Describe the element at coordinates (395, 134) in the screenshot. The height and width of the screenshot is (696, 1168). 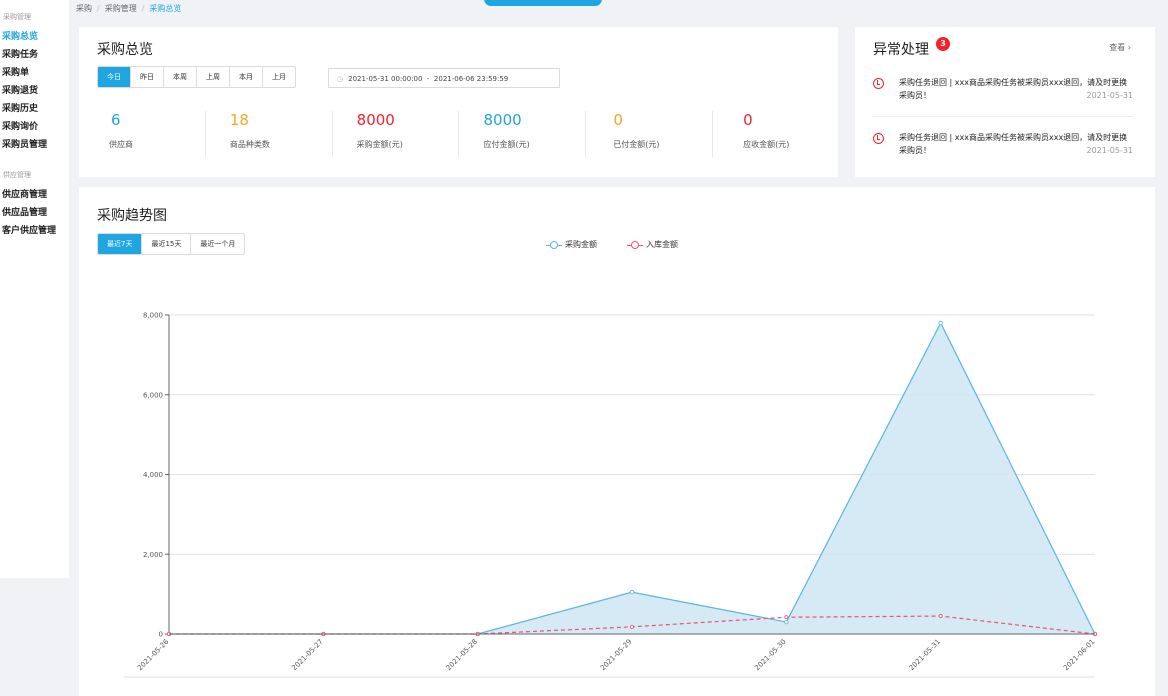
I see `stat-purchase-amount: 8000 采购金额(元)` at that location.